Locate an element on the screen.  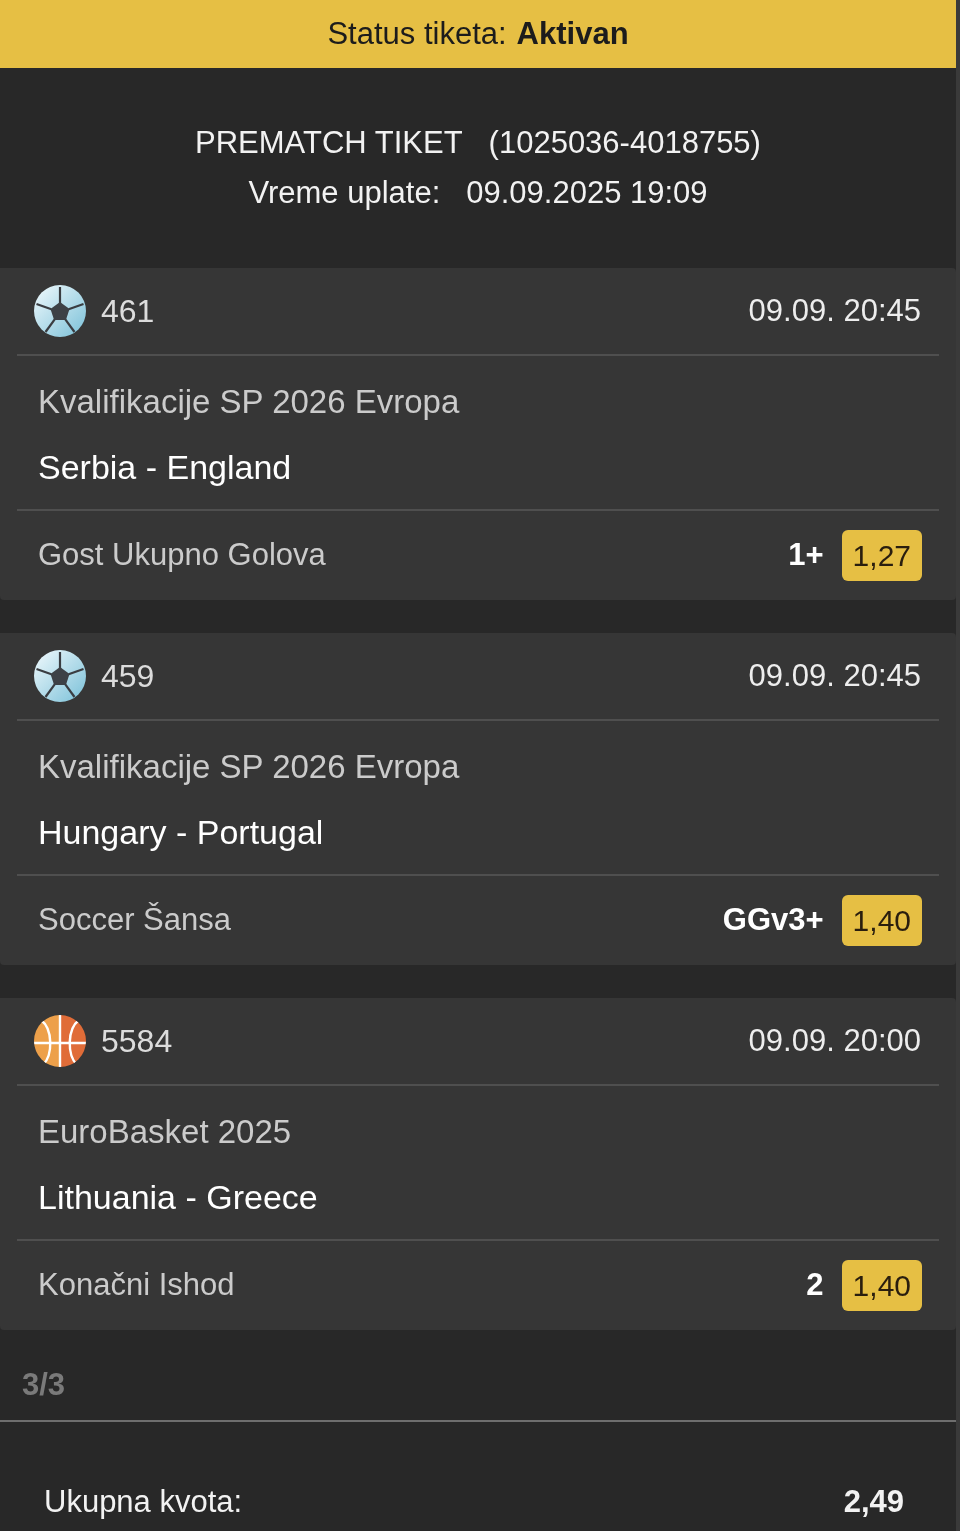
pick-label: GGv3+ is located at coordinates (773, 920).